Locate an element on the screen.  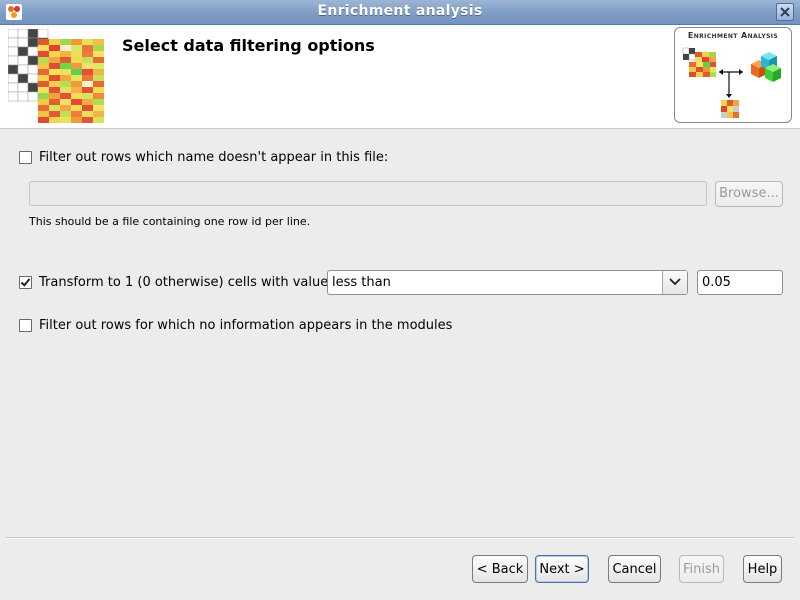
transform-checkbox is located at coordinates (25, 282).